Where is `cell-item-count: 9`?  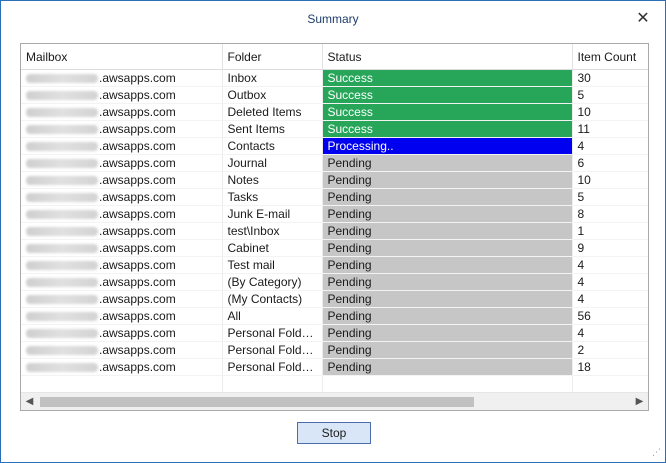 cell-item-count: 9 is located at coordinates (610, 248).